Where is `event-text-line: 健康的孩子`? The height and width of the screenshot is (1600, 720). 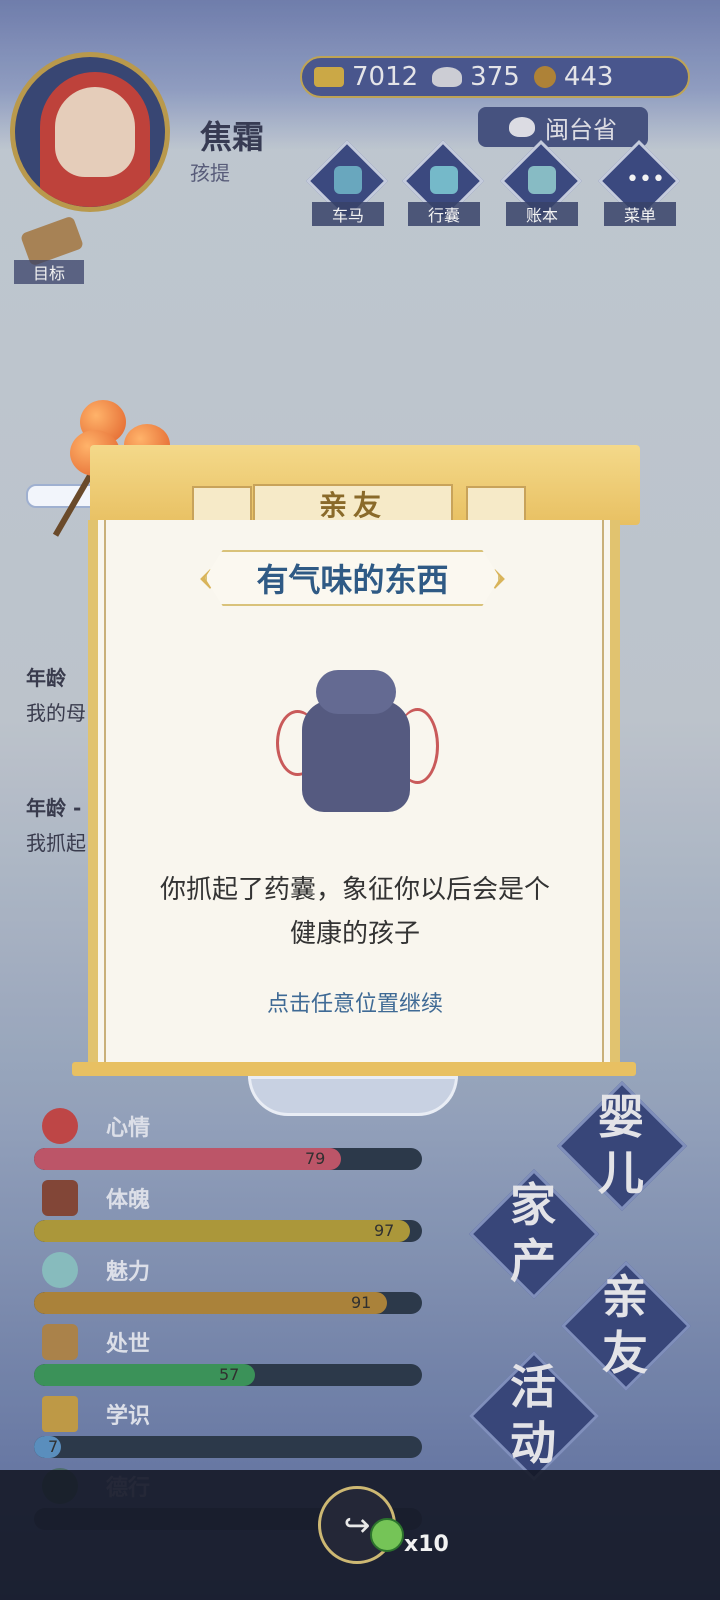 event-text-line: 健康的孩子 is located at coordinates (354, 934).